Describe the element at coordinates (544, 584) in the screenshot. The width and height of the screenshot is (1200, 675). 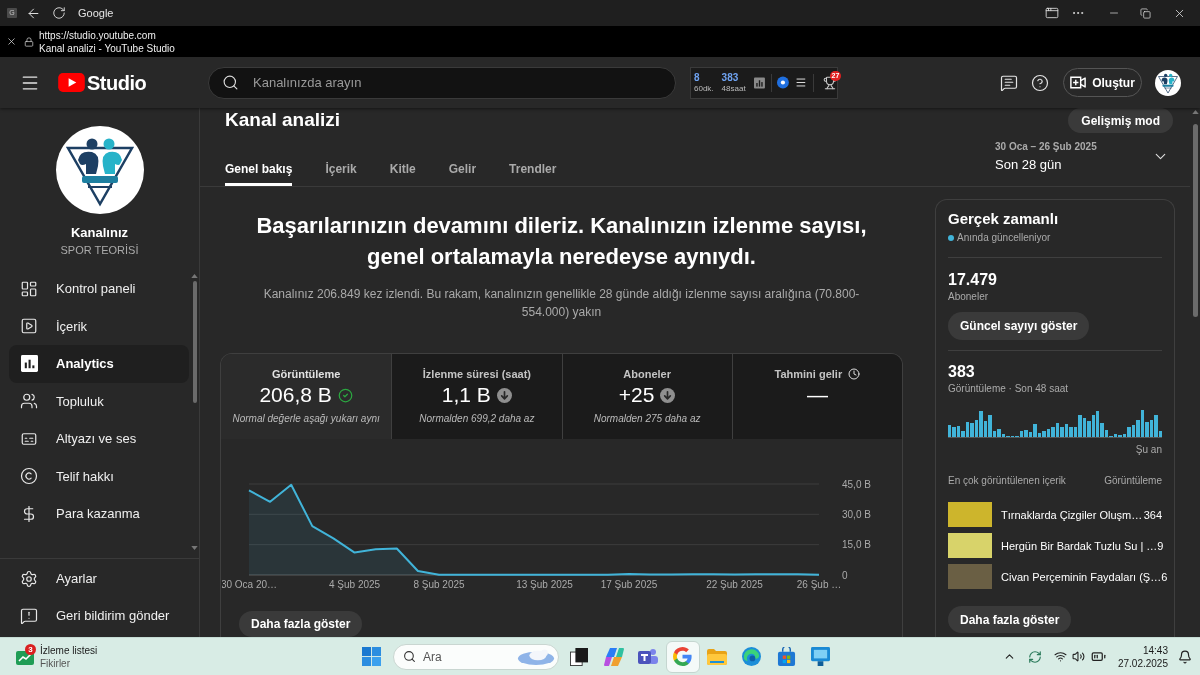
I see `x-axis-label: 13 Şub 2025` at that location.